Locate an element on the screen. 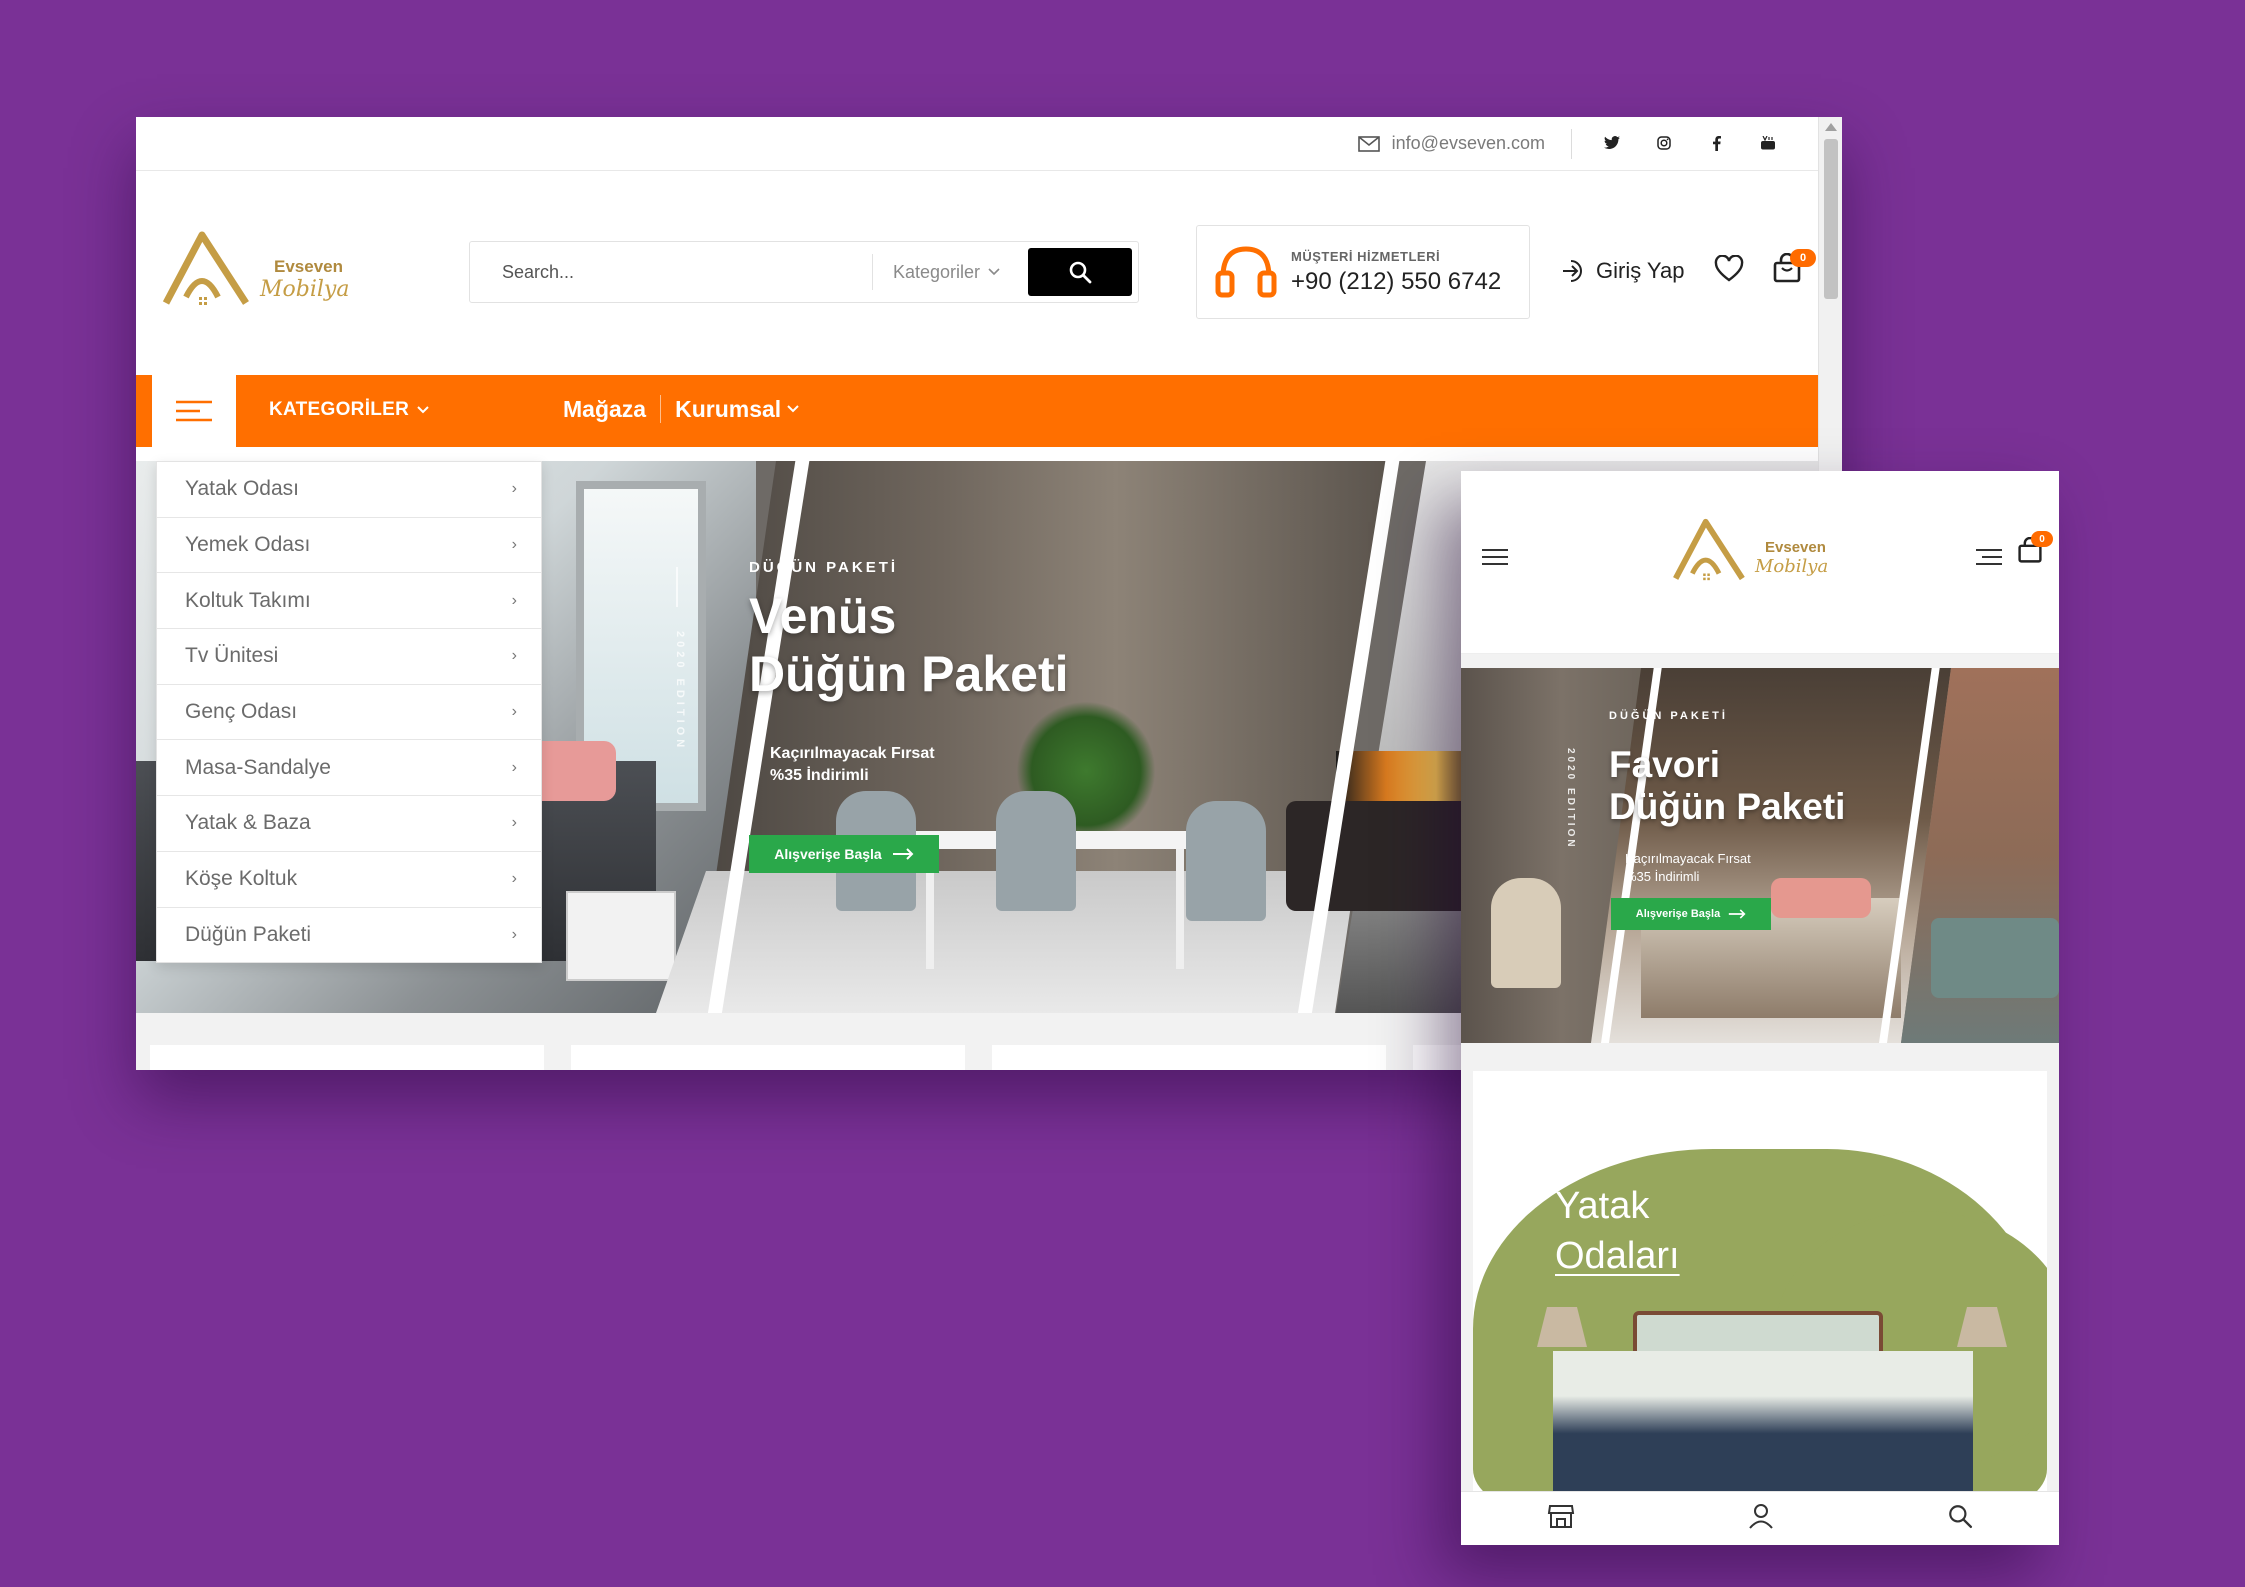 The width and height of the screenshot is (2245, 1587). scrollbar-thumb is located at coordinates (1831, 219).